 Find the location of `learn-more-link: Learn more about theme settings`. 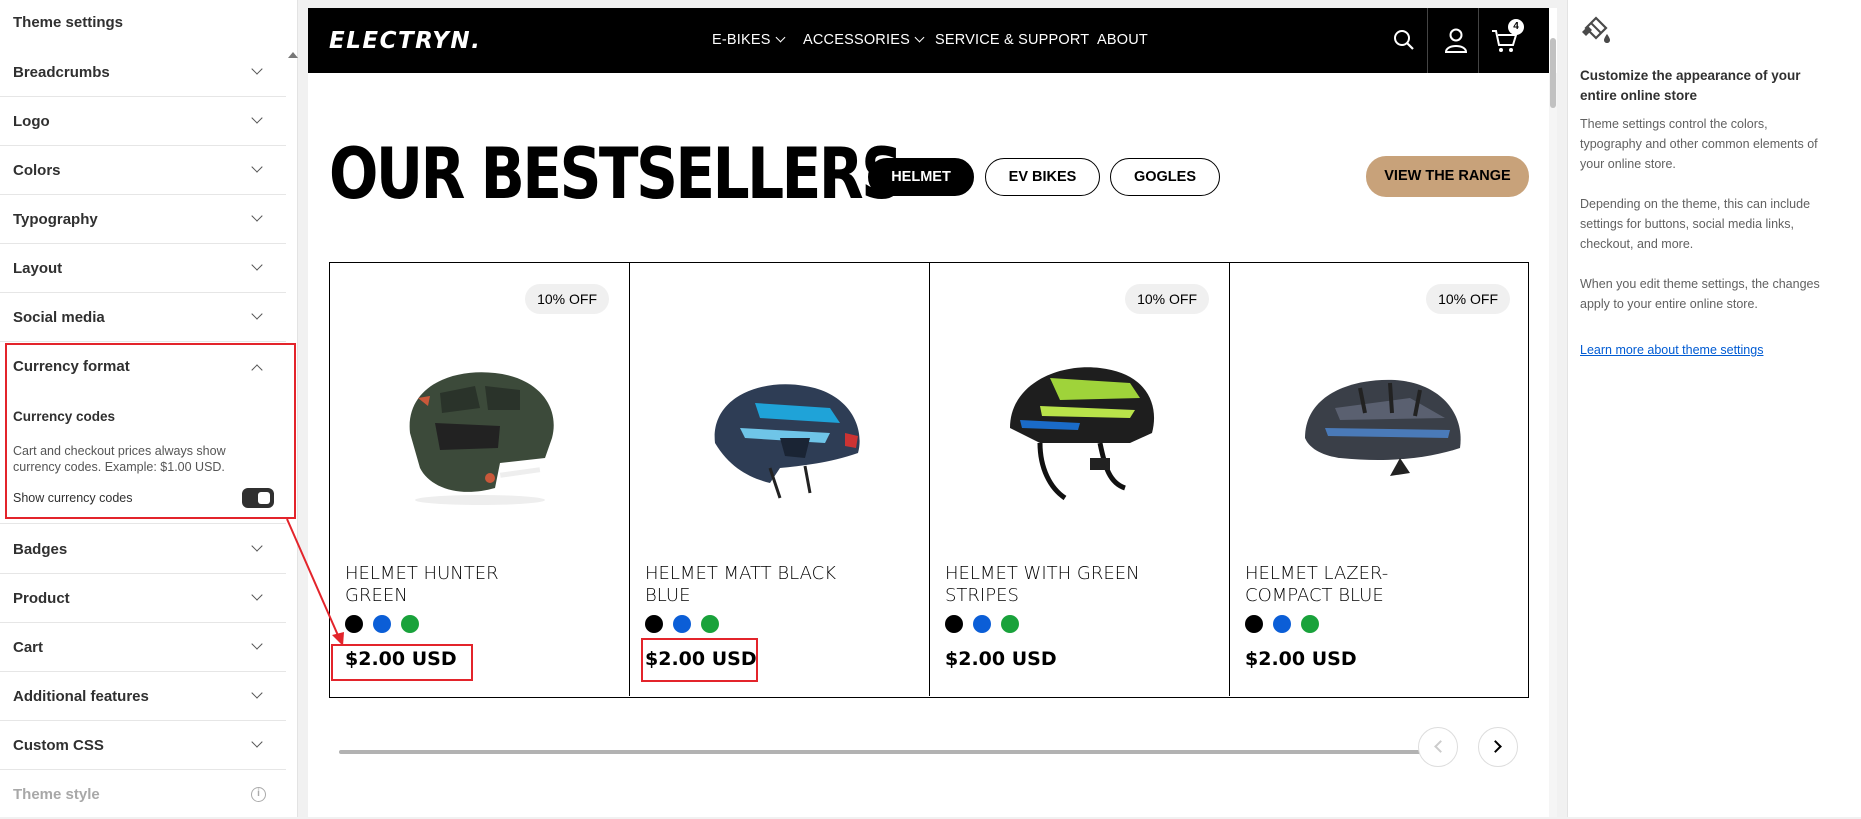

learn-more-link: Learn more about theme settings is located at coordinates (1671, 350).